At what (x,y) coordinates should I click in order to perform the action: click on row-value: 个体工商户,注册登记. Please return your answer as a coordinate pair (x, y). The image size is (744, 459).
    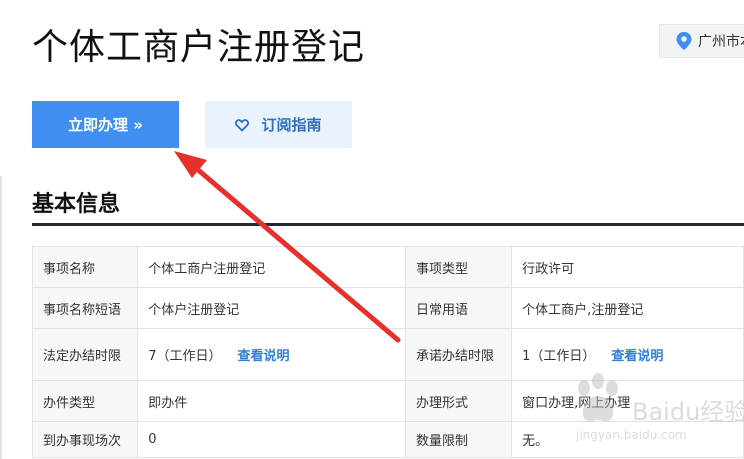
    Looking at the image, I should click on (627, 308).